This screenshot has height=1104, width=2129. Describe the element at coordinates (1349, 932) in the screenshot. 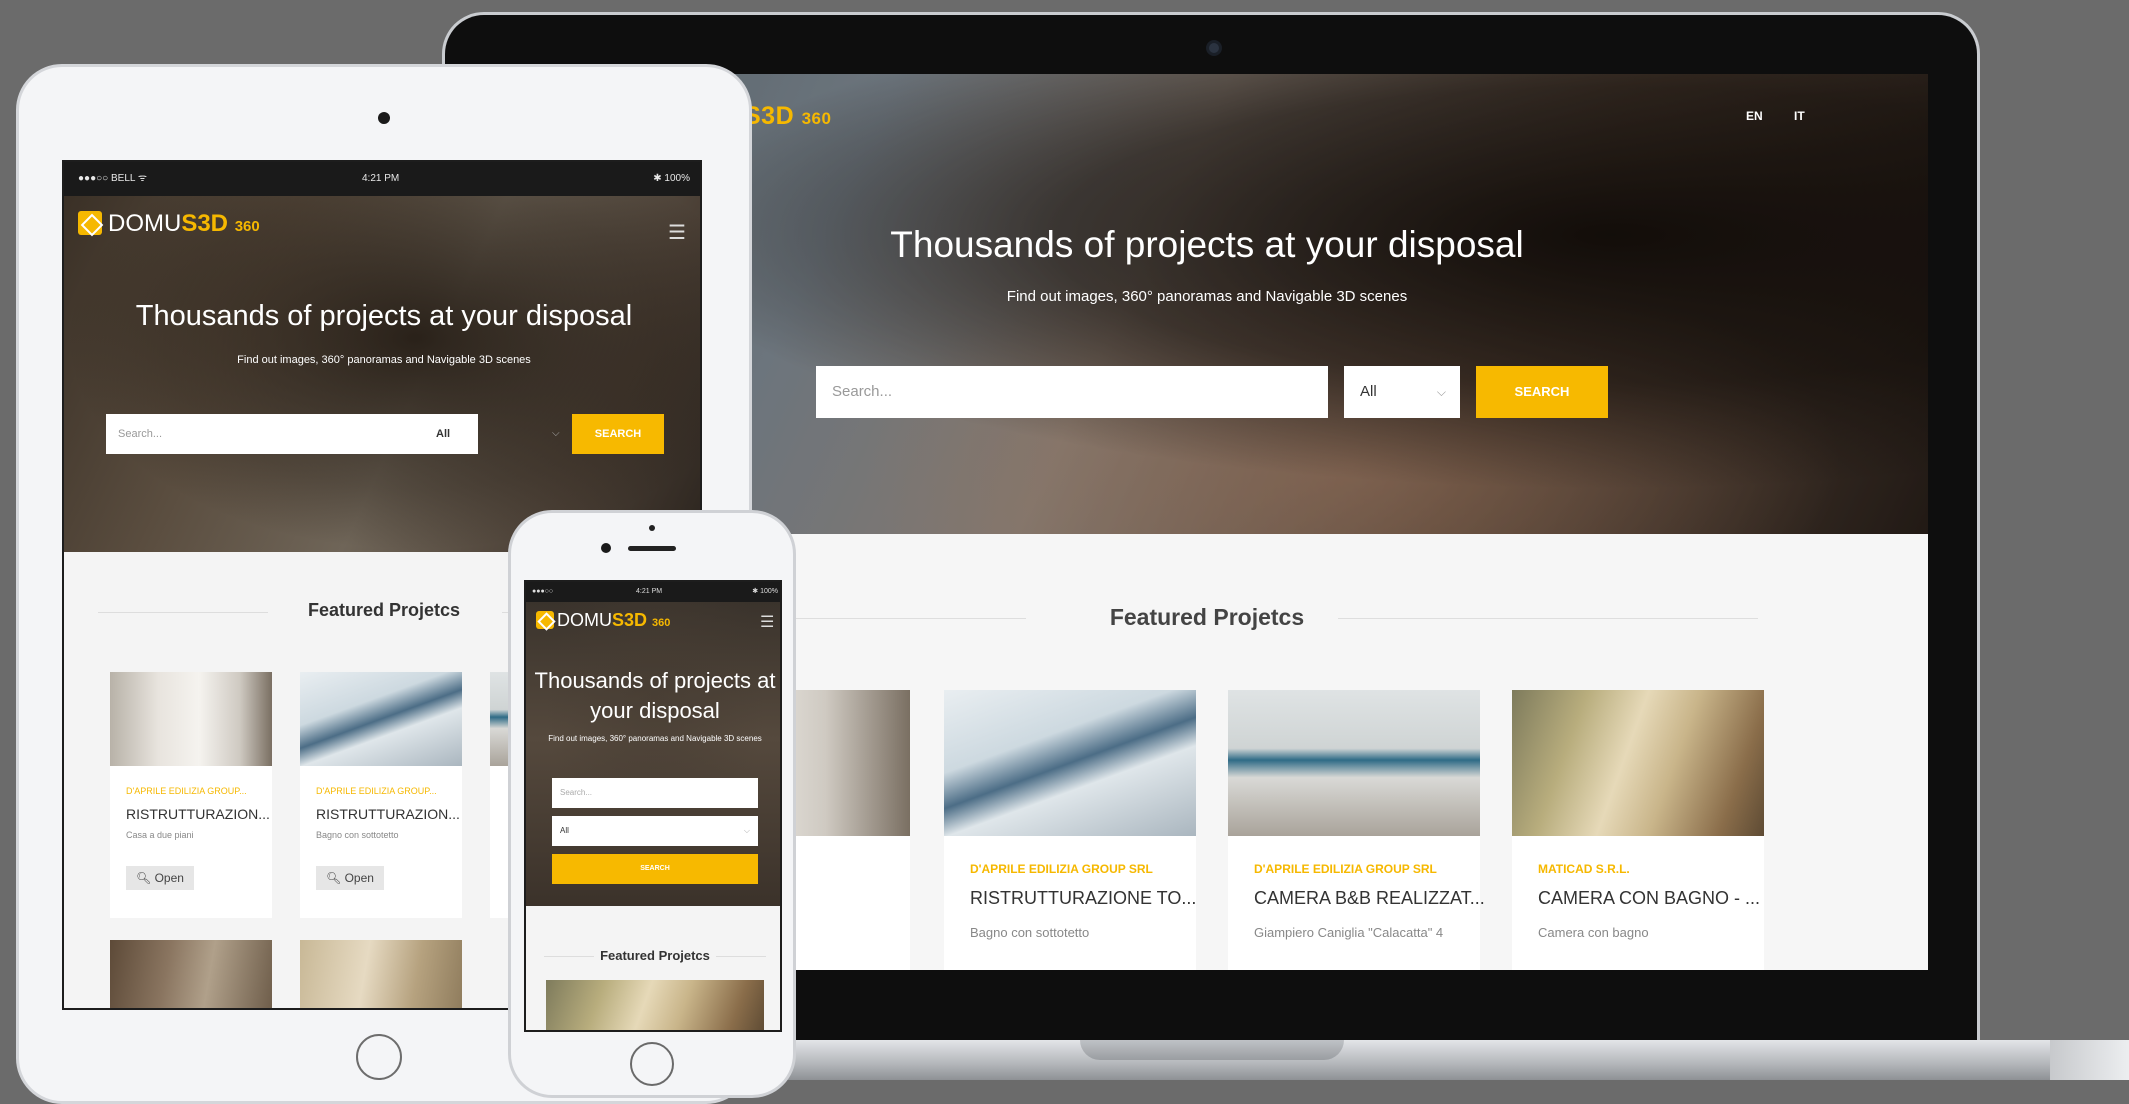

I see `project-description: Giampiero Caniglia "Calacatta" 4` at that location.